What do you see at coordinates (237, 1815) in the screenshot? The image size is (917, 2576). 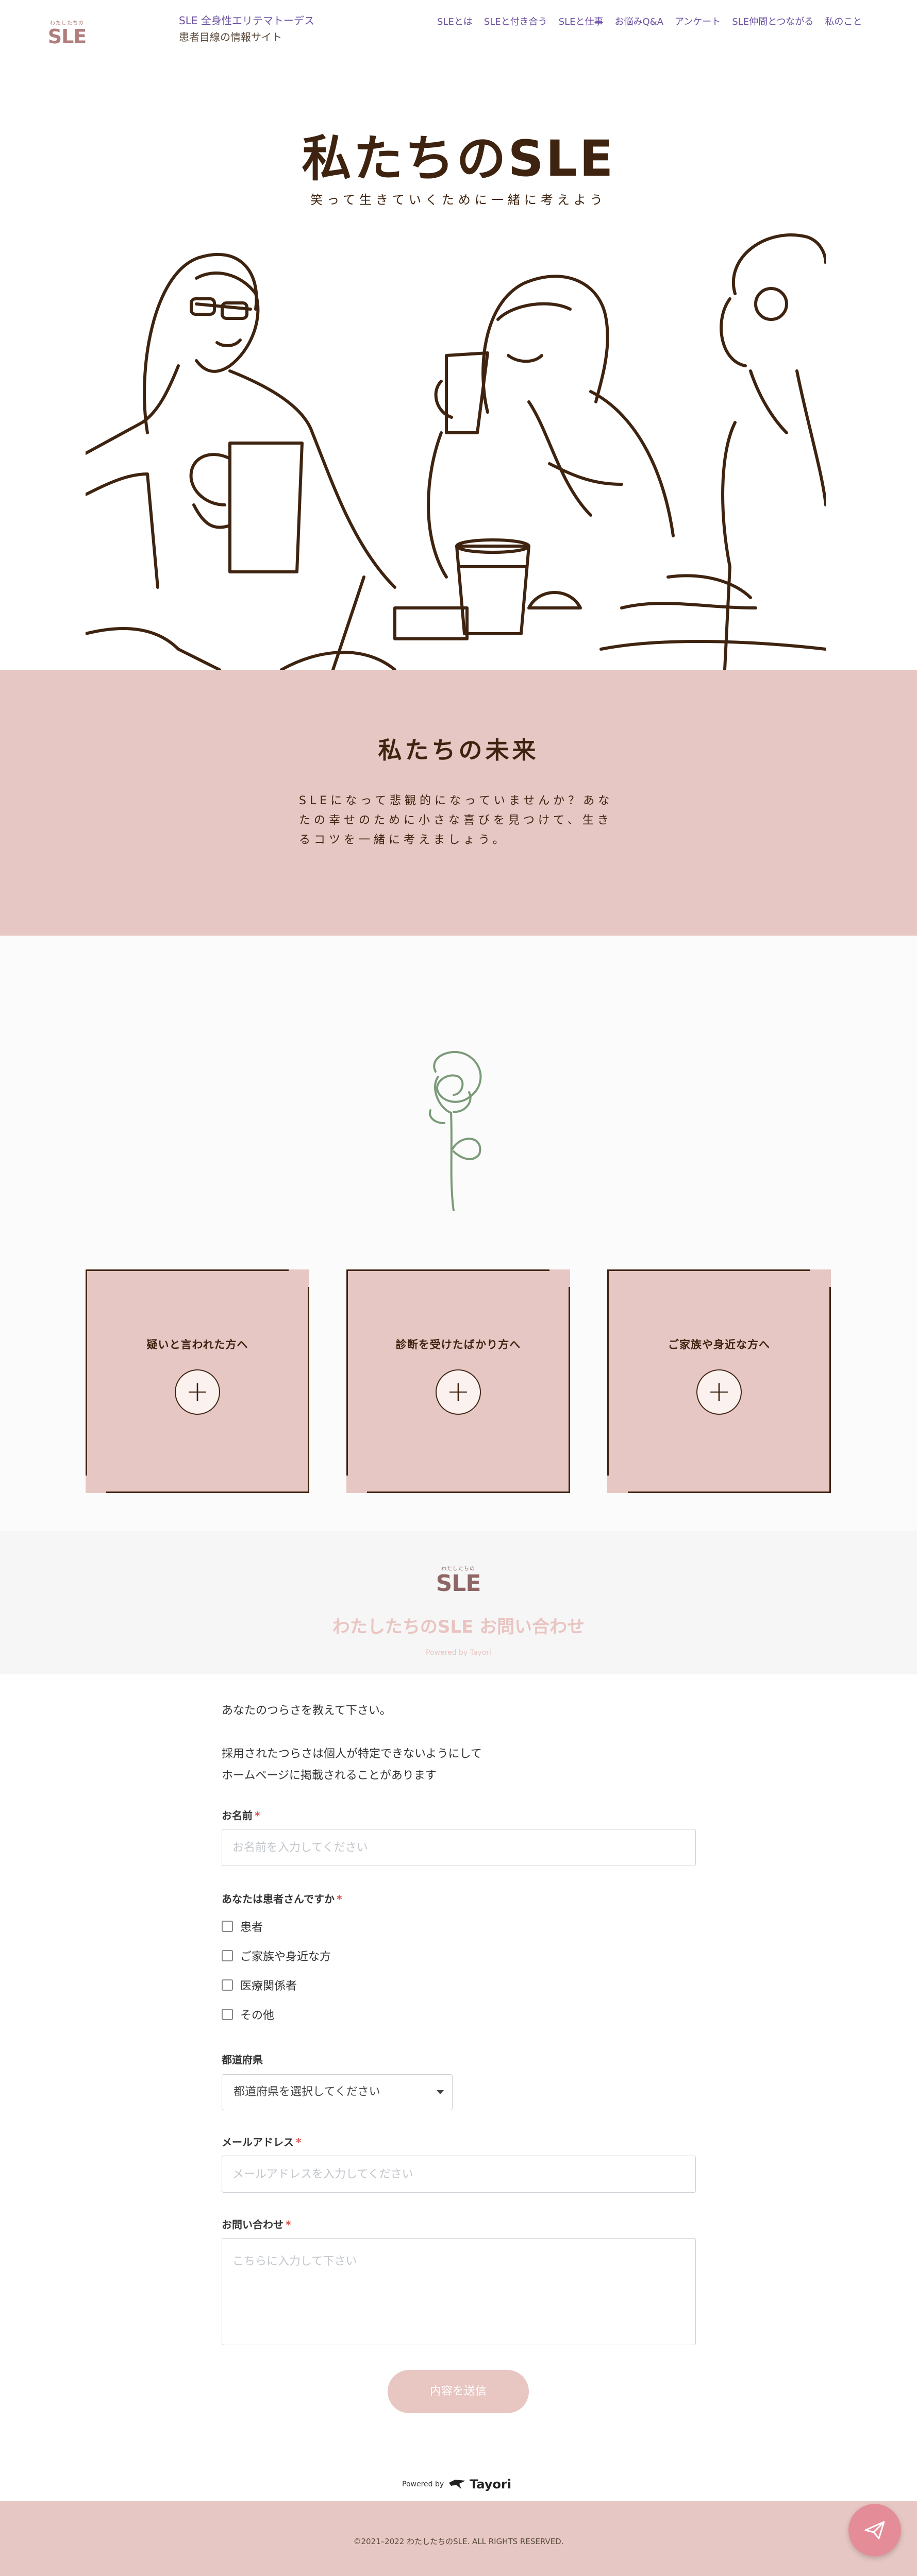 I see `name-label-text: お名前` at bounding box center [237, 1815].